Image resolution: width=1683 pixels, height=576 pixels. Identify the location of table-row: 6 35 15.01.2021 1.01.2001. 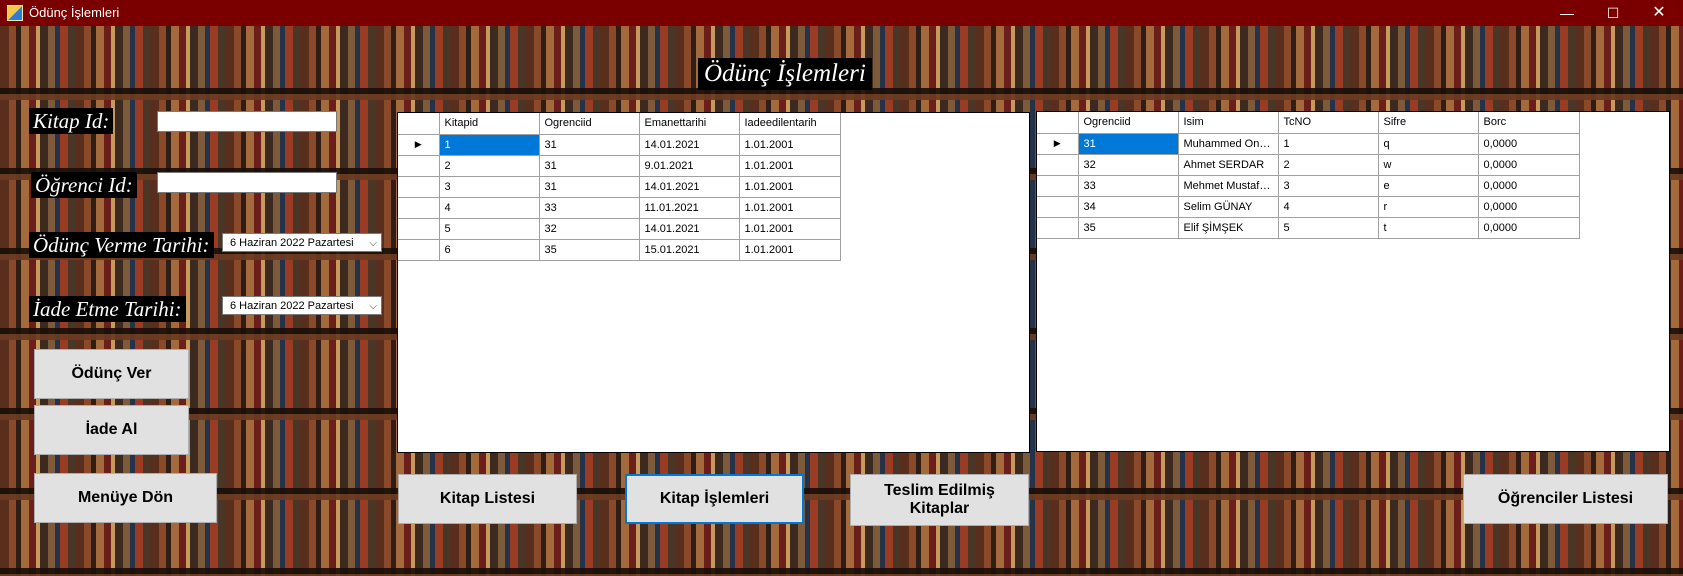
(619, 249).